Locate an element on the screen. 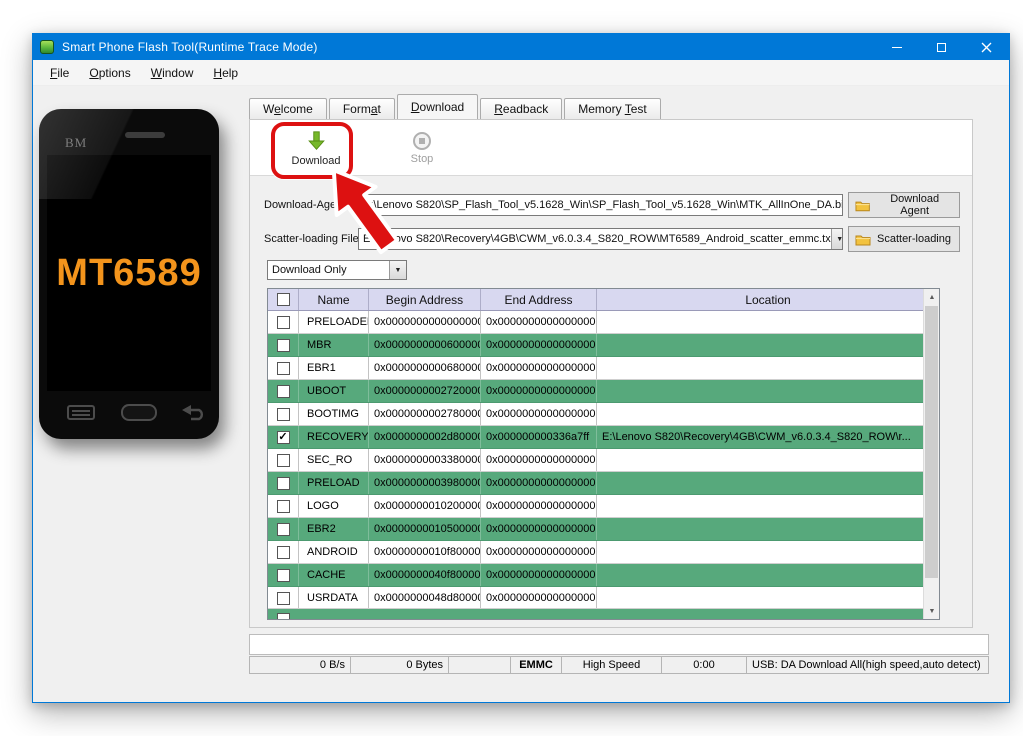  close-icon is located at coordinates (986, 47).